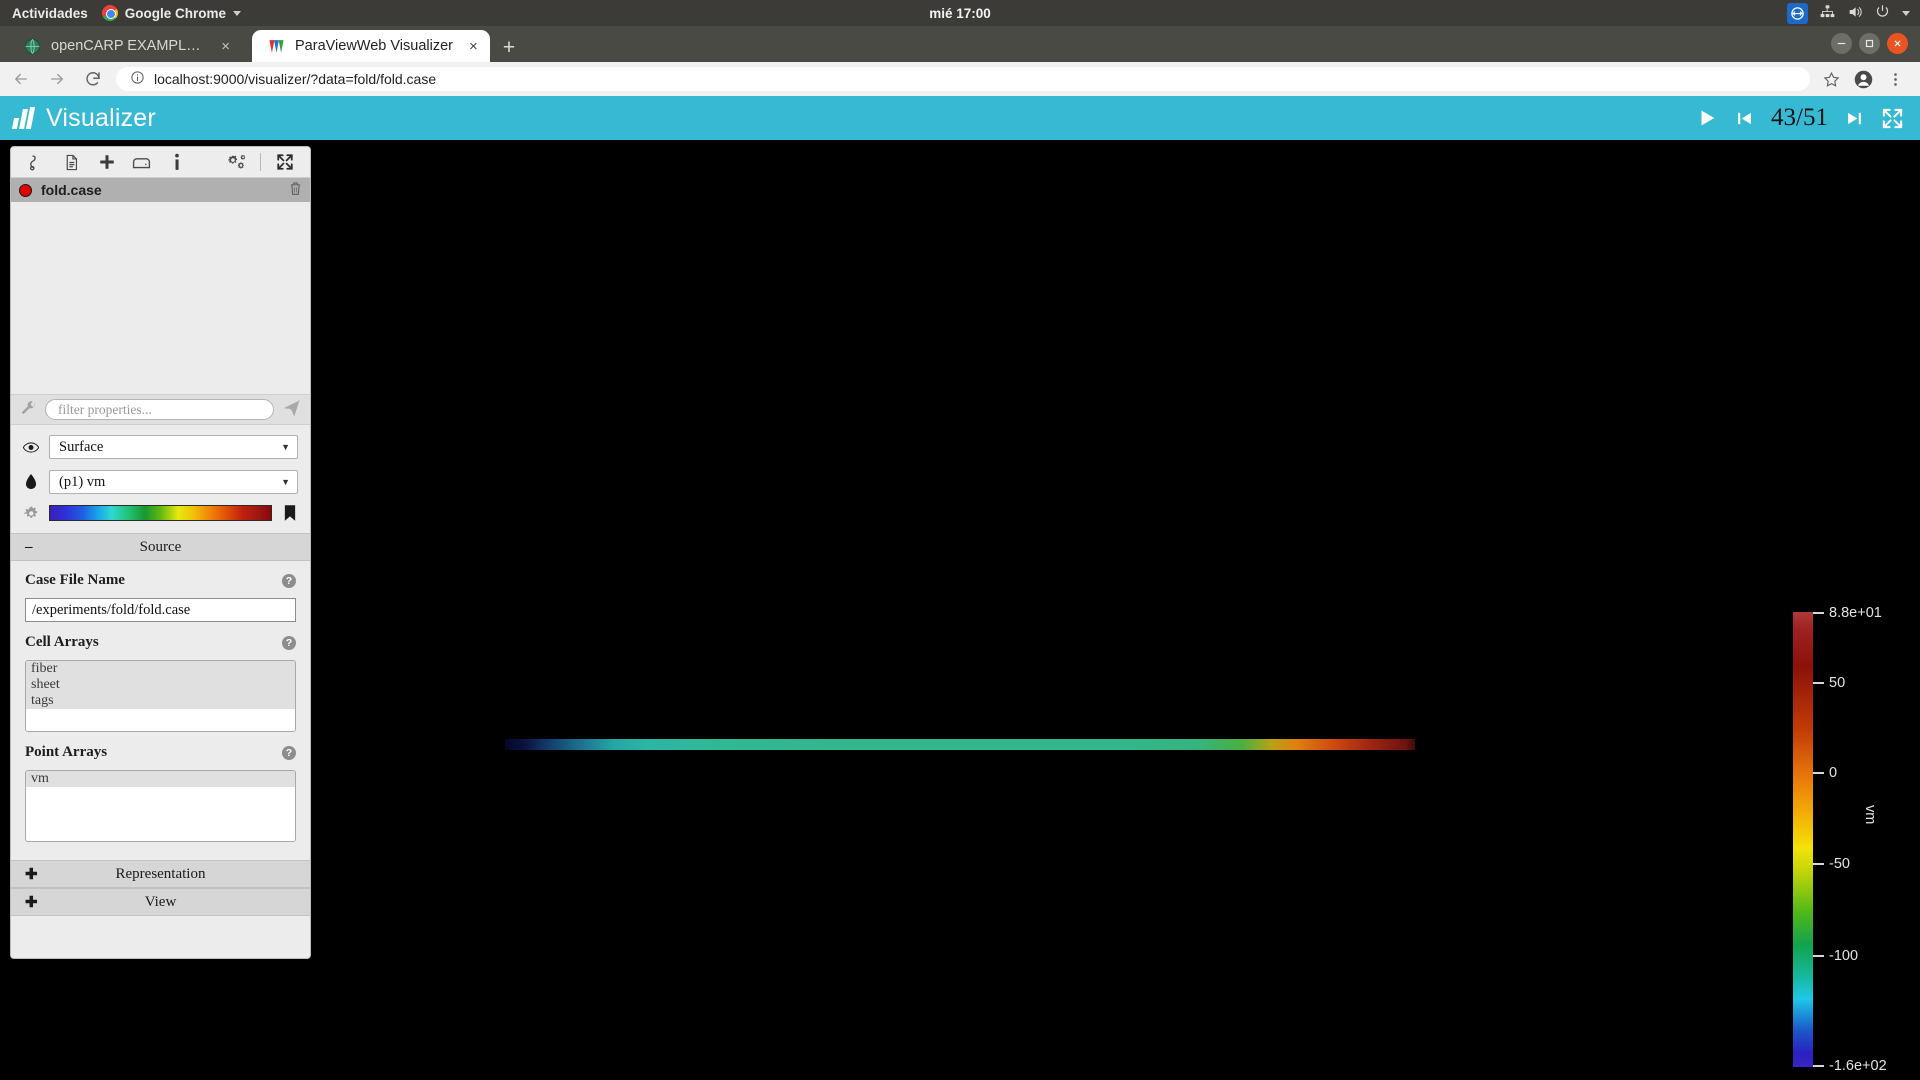 The height and width of the screenshot is (1080, 1920). What do you see at coordinates (295, 190) in the screenshot?
I see `trash-icon` at bounding box center [295, 190].